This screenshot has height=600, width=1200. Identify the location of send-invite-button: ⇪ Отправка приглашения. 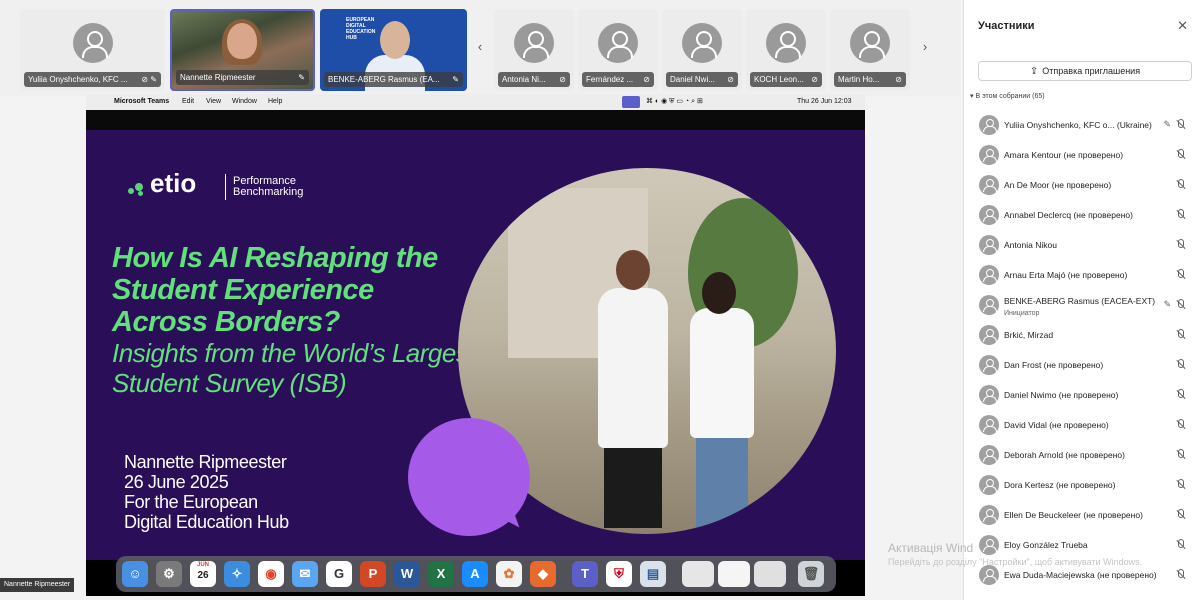
(1085, 71).